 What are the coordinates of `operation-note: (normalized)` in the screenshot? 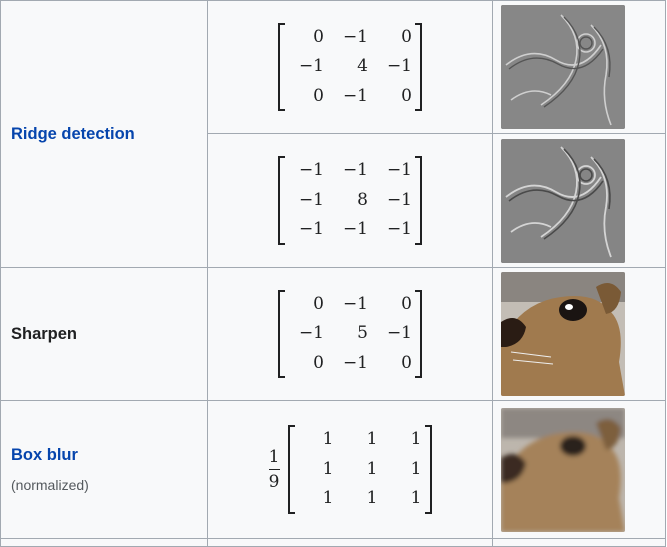 It's located at (50, 485).